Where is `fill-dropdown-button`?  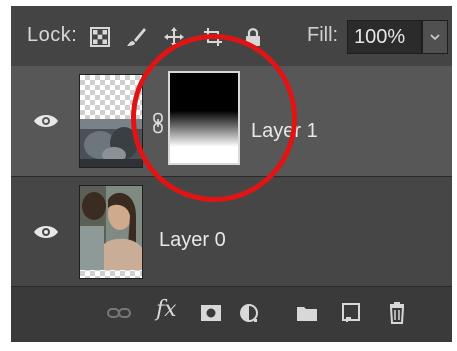 fill-dropdown-button is located at coordinates (435, 37).